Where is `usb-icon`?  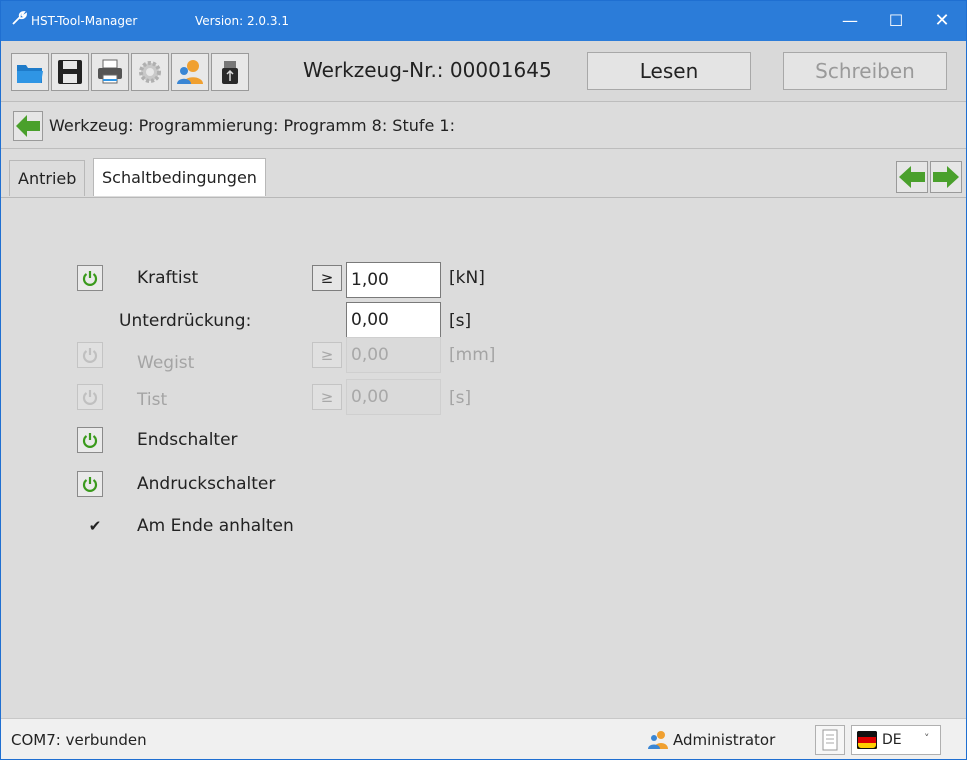
usb-icon is located at coordinates (230, 72).